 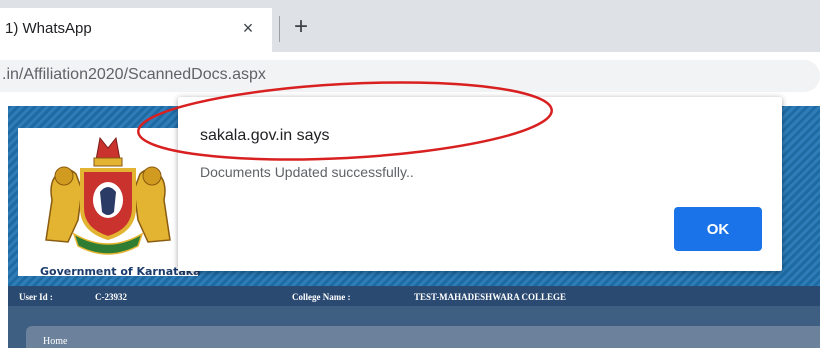 What do you see at coordinates (718, 229) in the screenshot?
I see `ok-button: OK` at bounding box center [718, 229].